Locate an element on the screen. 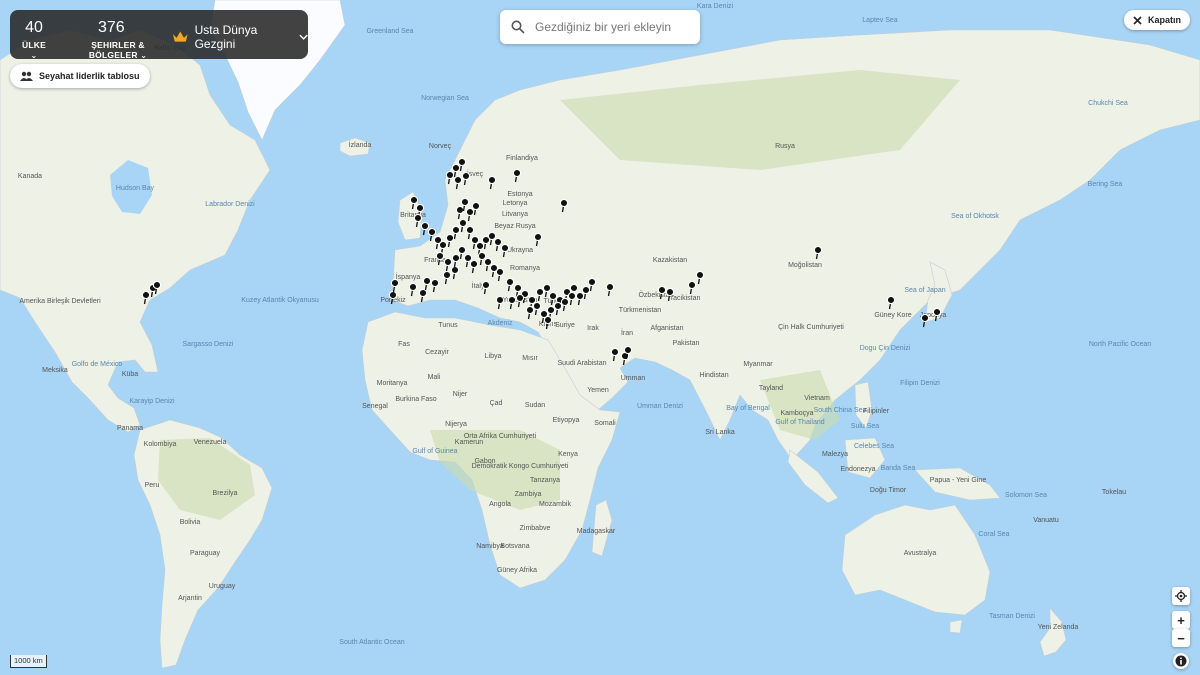  country-label: Nijer is located at coordinates (460, 394).